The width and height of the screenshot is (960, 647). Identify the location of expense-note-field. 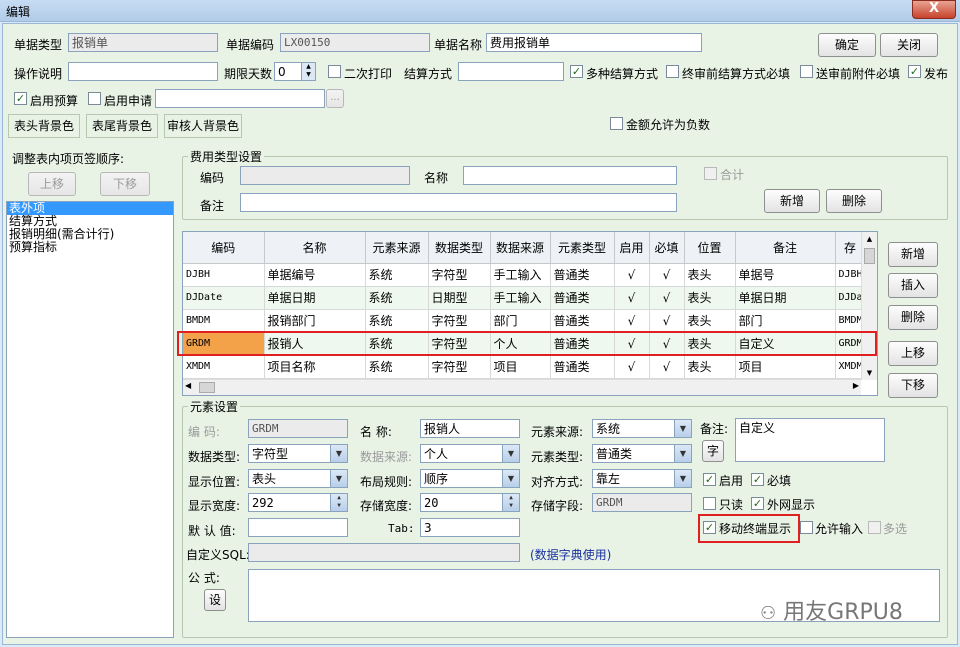
(458, 202).